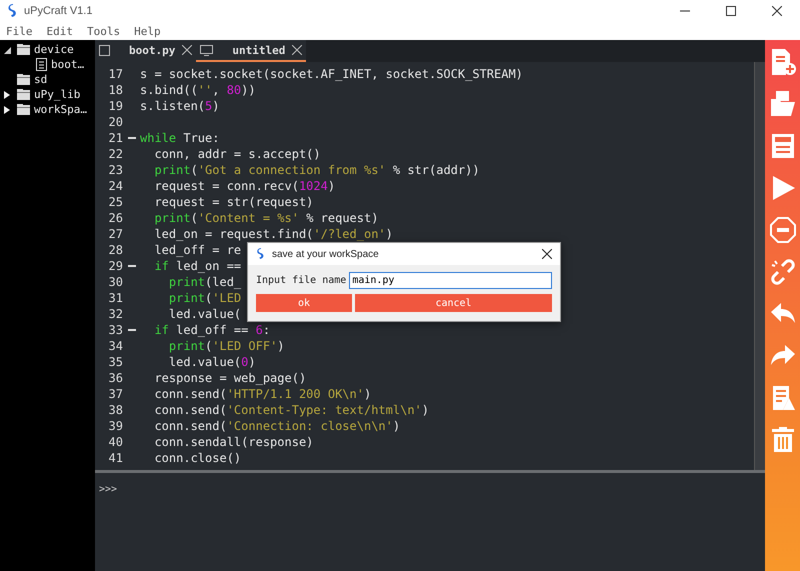 The image size is (800, 571). Describe the element at coordinates (273, 234) in the screenshot. I see `code-line: led_on = request.find('/?led_on')` at that location.